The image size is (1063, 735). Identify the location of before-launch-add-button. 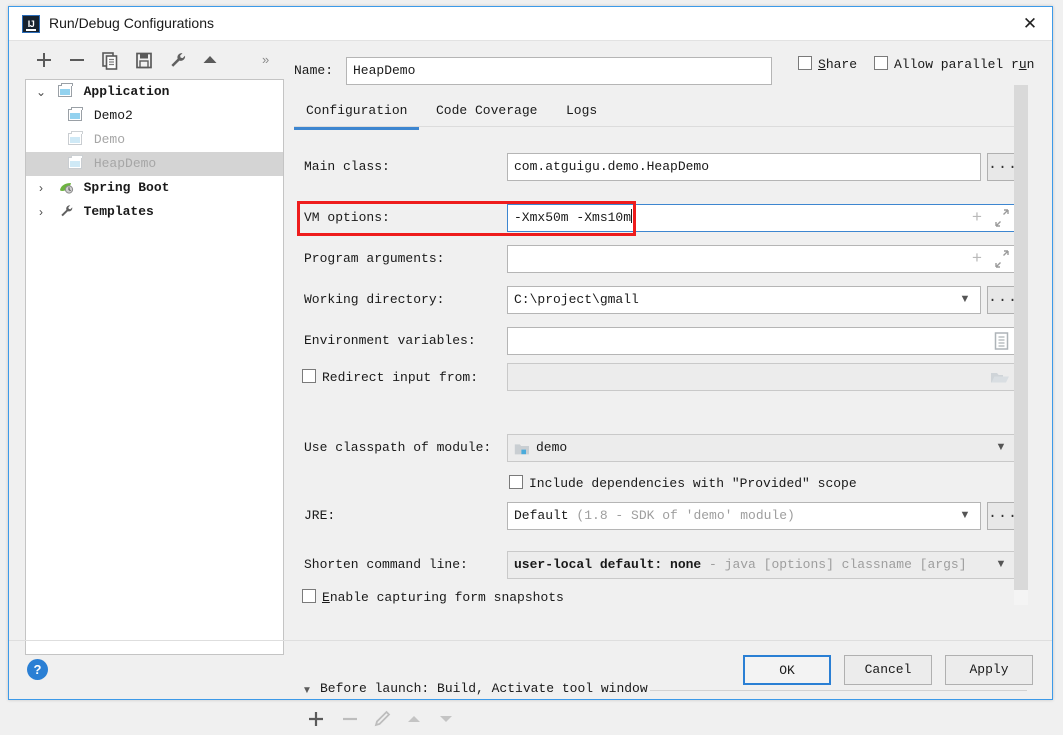
(316, 719).